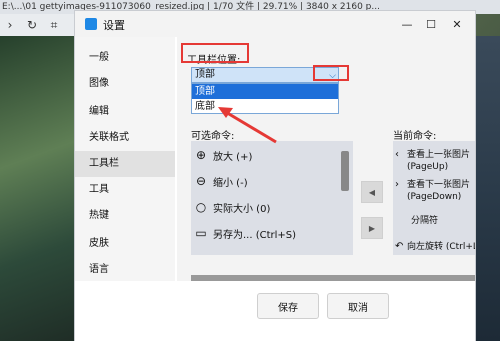 Image resolution: width=500 pixels, height=341 pixels. I want to click on forward-icon: ›, so click(10, 25).